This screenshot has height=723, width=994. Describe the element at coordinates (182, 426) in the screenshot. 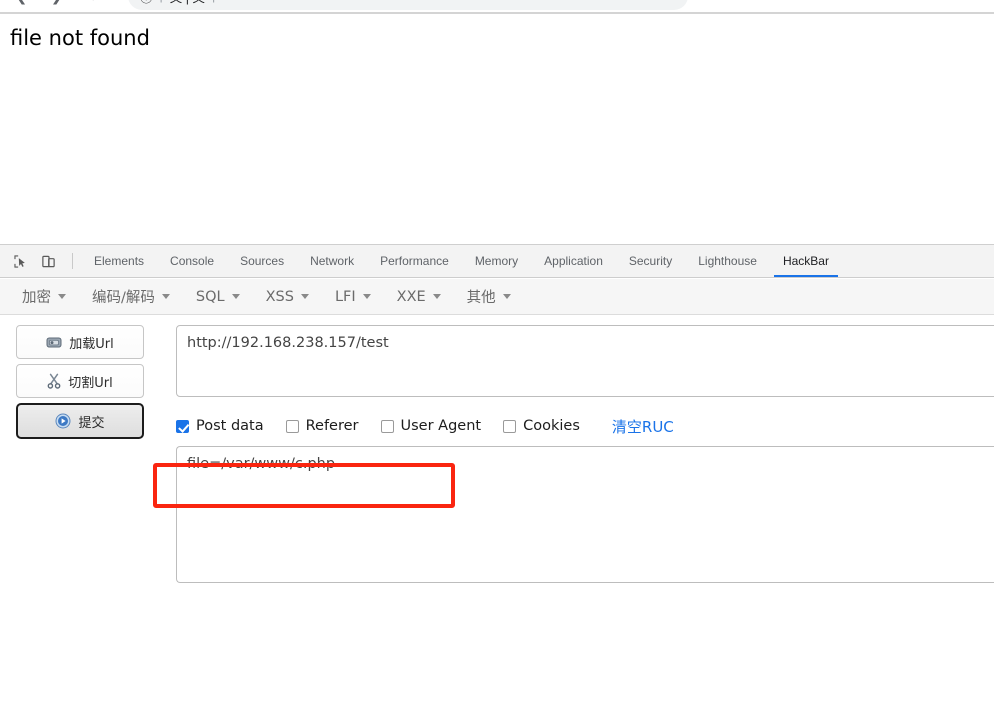

I see `post-data-checkbox` at that location.